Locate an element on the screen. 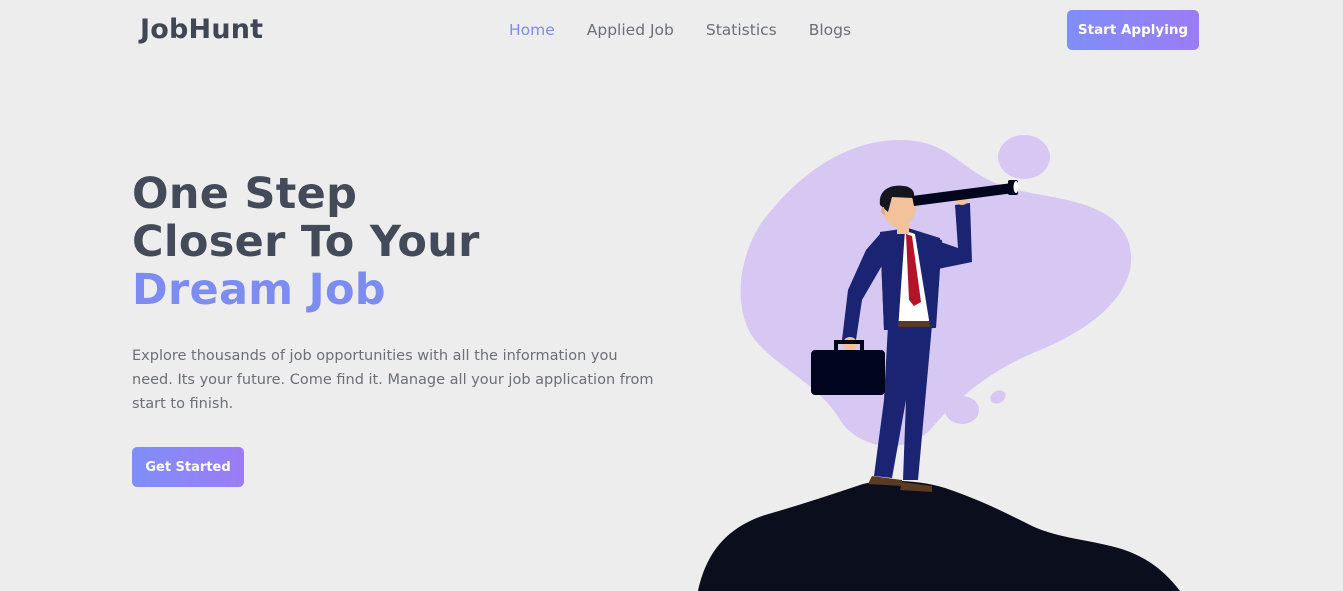  nav-item-applied-job: Applied Job is located at coordinates (630, 30).